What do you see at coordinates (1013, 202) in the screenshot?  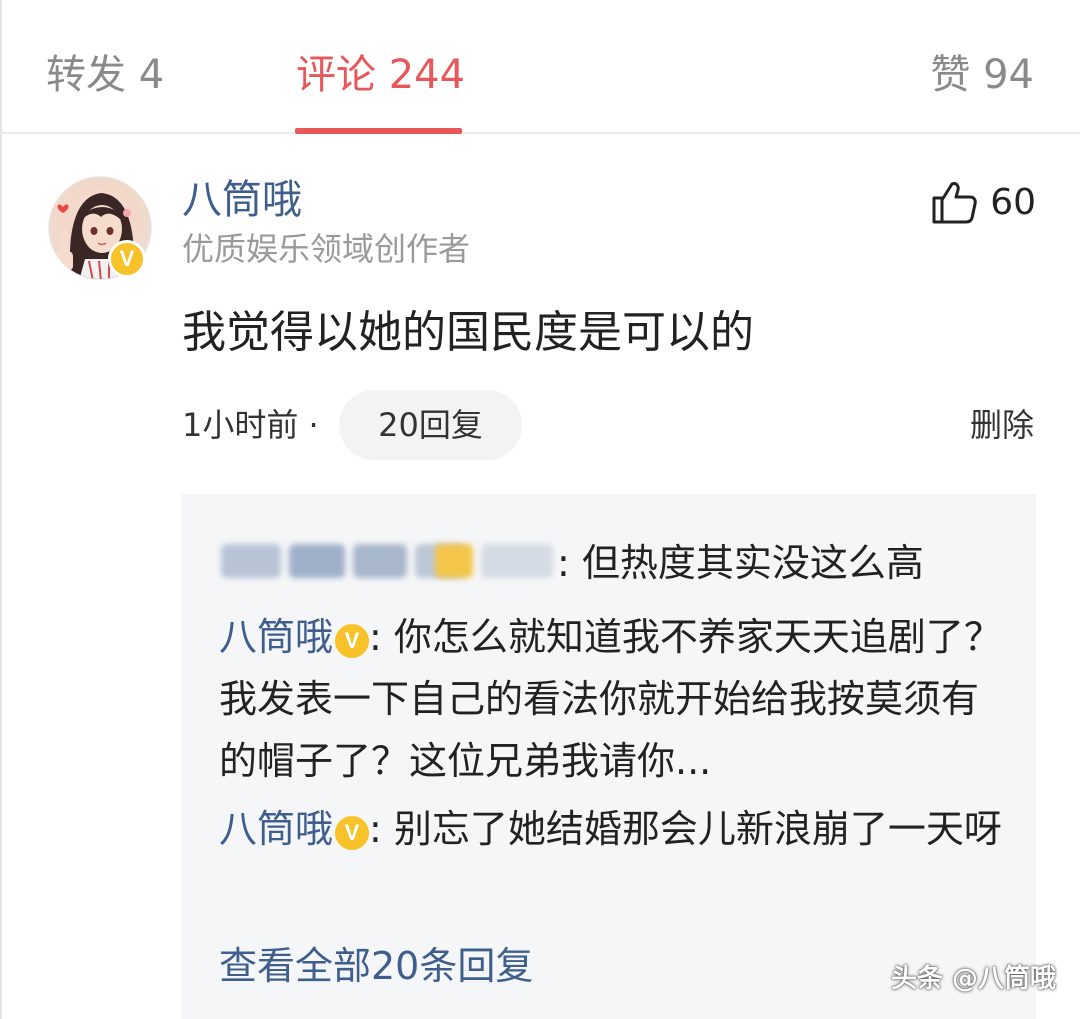 I see `like-count: 60` at bounding box center [1013, 202].